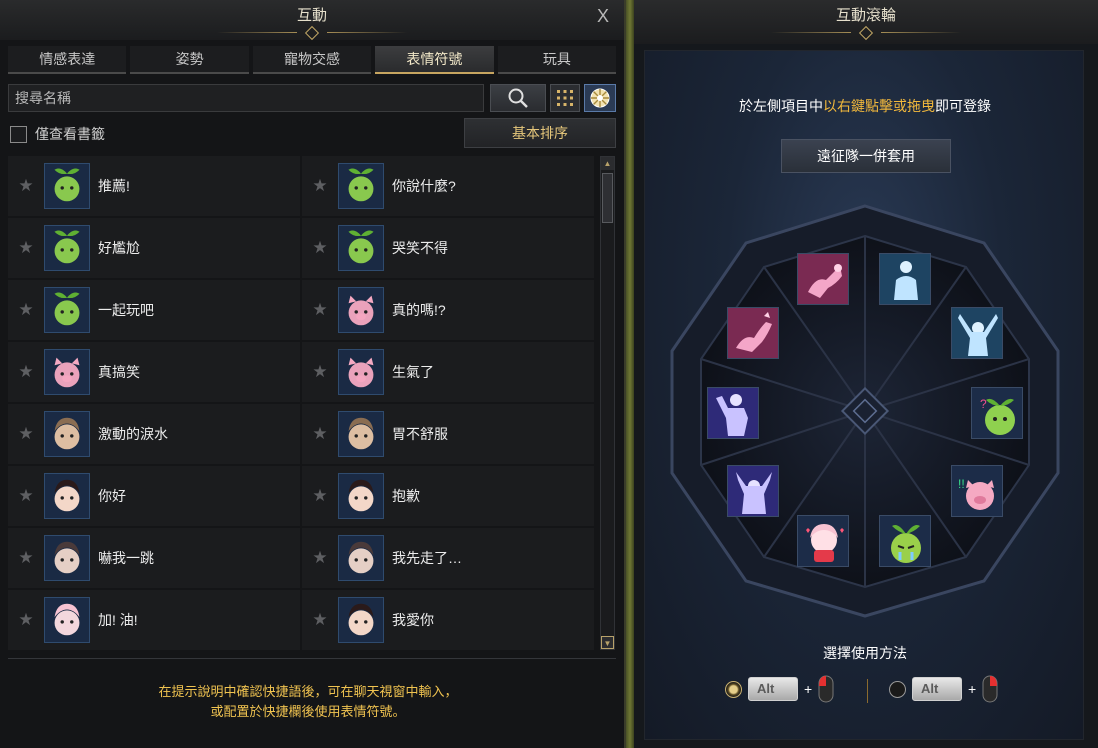  I want to click on list-item: ★ 你好, so click(154, 496).